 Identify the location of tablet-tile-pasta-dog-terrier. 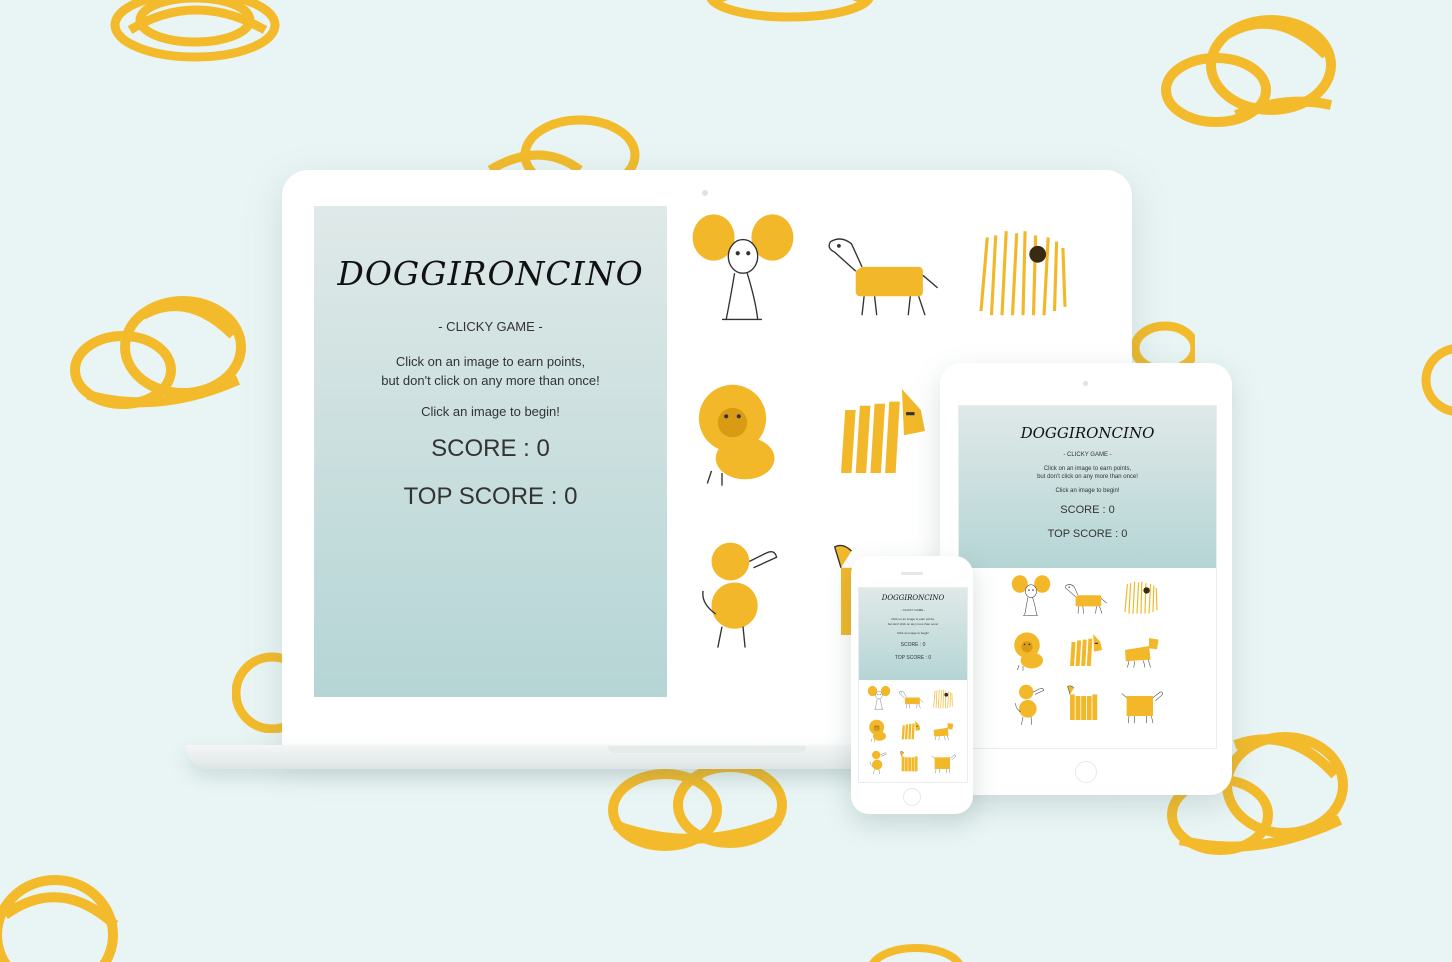
(1141, 650).